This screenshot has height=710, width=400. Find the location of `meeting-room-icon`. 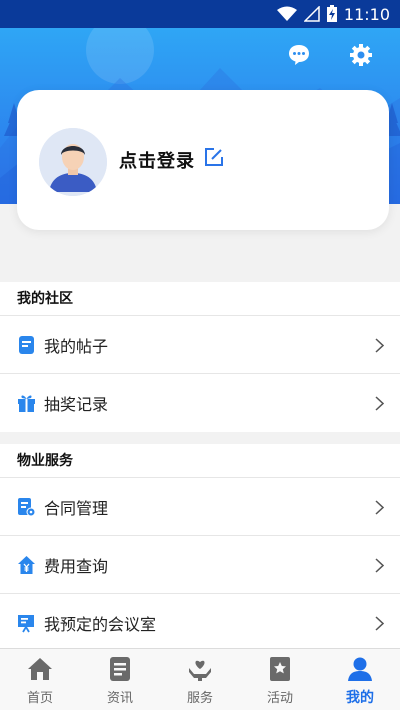

meeting-room-icon is located at coordinates (26, 624).